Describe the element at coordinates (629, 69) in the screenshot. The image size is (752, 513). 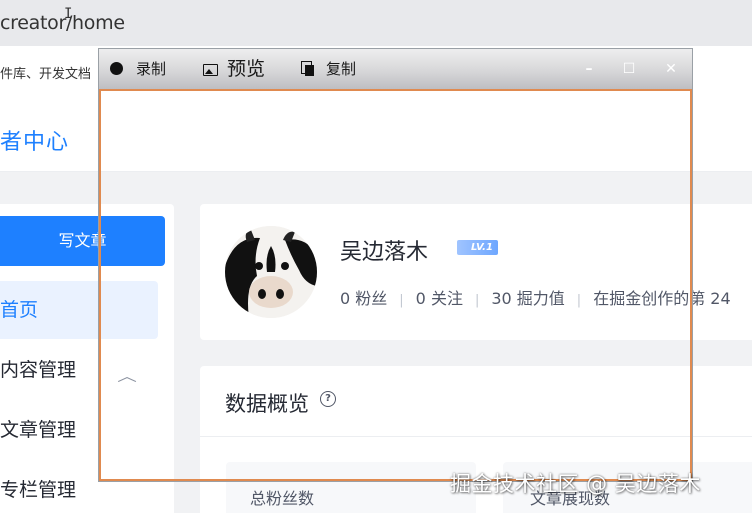
I see `maximize-icon: ☐` at that location.